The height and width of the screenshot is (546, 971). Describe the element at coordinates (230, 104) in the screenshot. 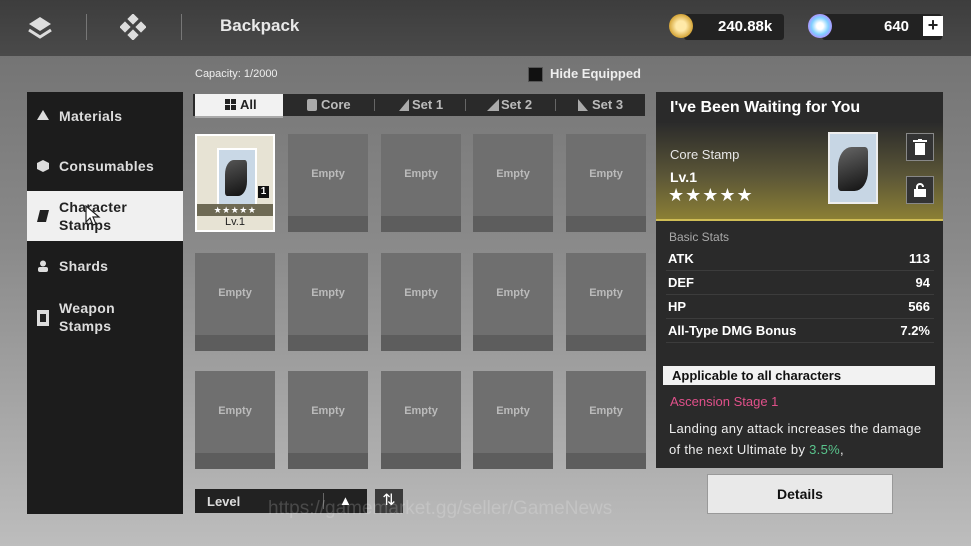

I see `grid-icon` at that location.